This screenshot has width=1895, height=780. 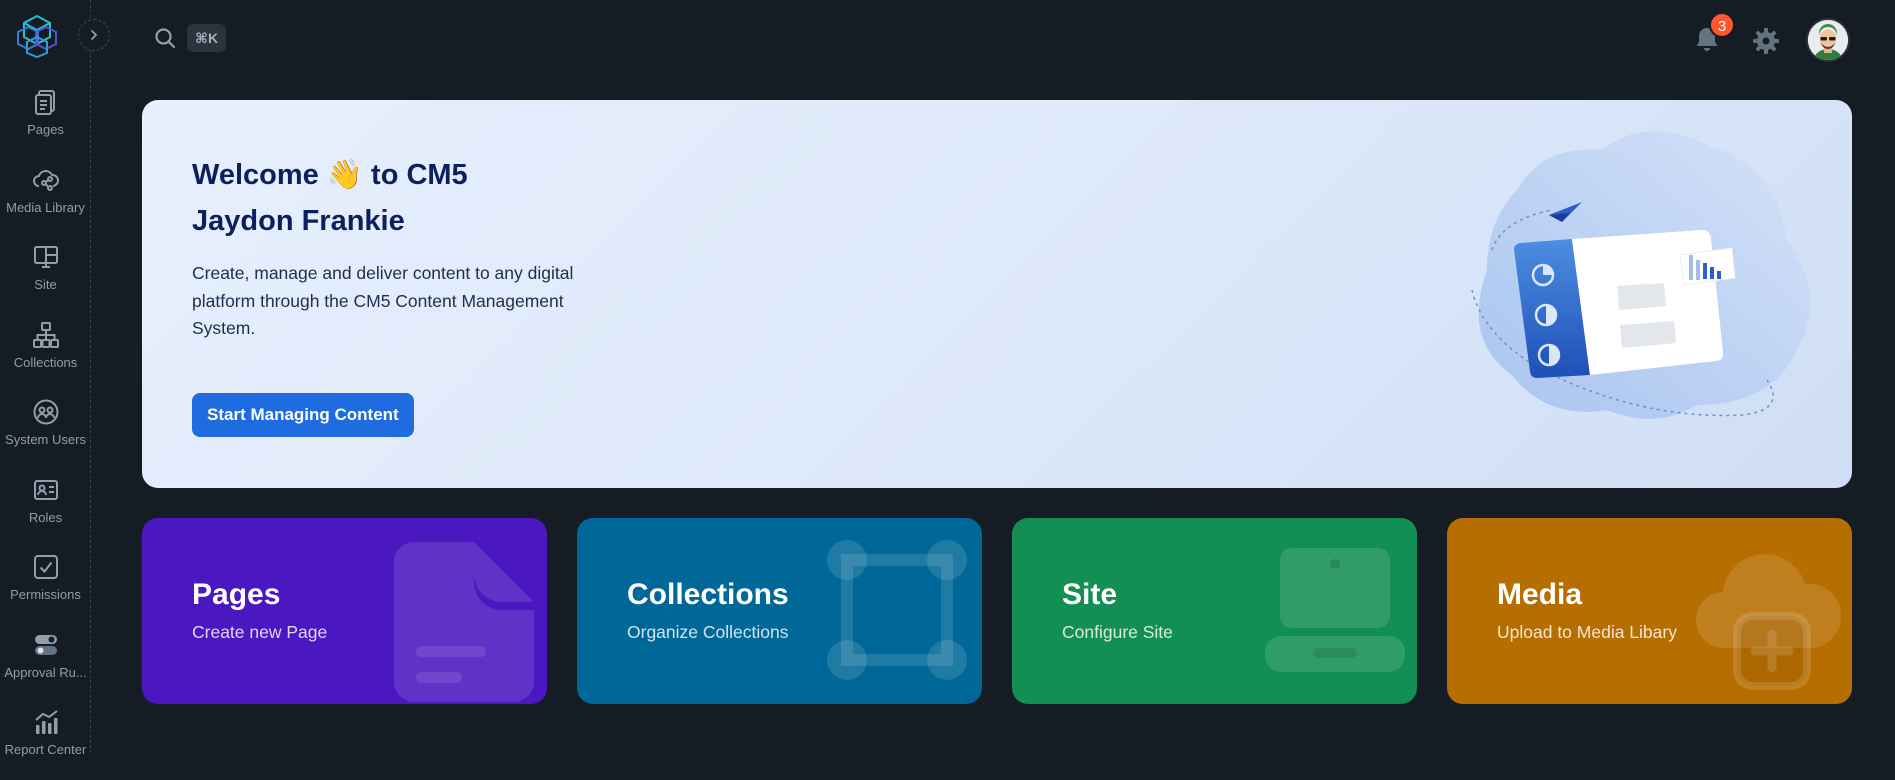 I want to click on card-title: Media, so click(x=1540, y=594).